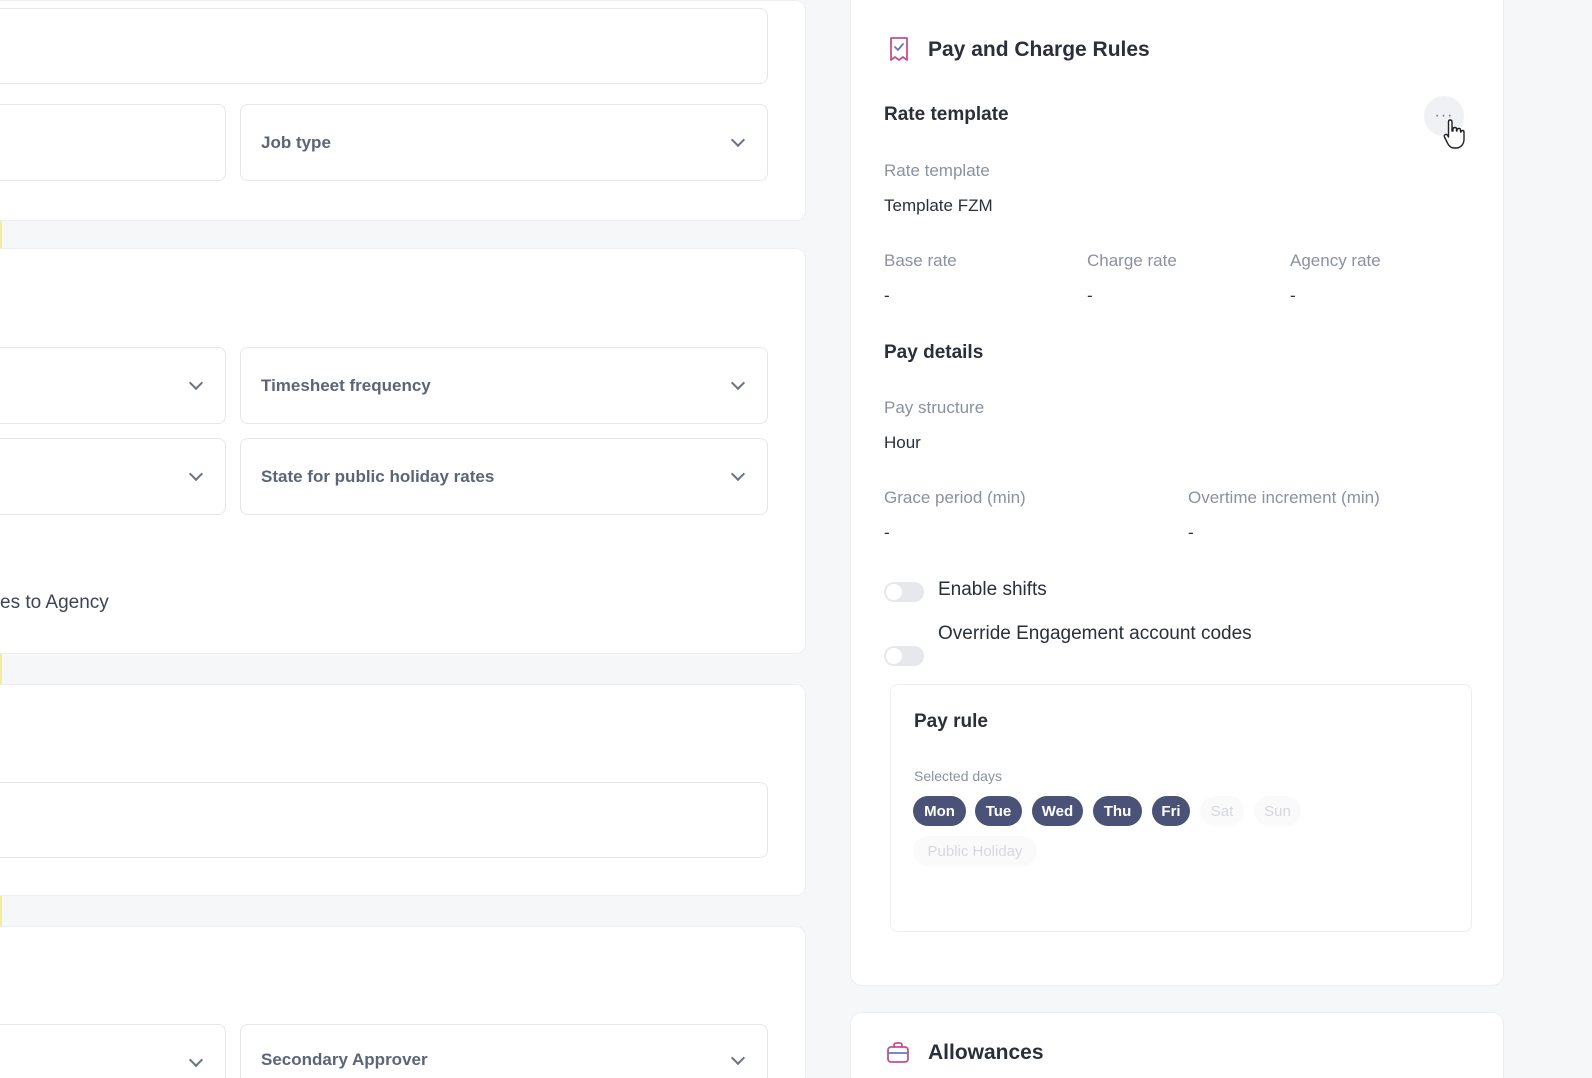 The width and height of the screenshot is (1592, 1078). Describe the element at coordinates (898, 1052) in the screenshot. I see `briefcase-icon` at that location.